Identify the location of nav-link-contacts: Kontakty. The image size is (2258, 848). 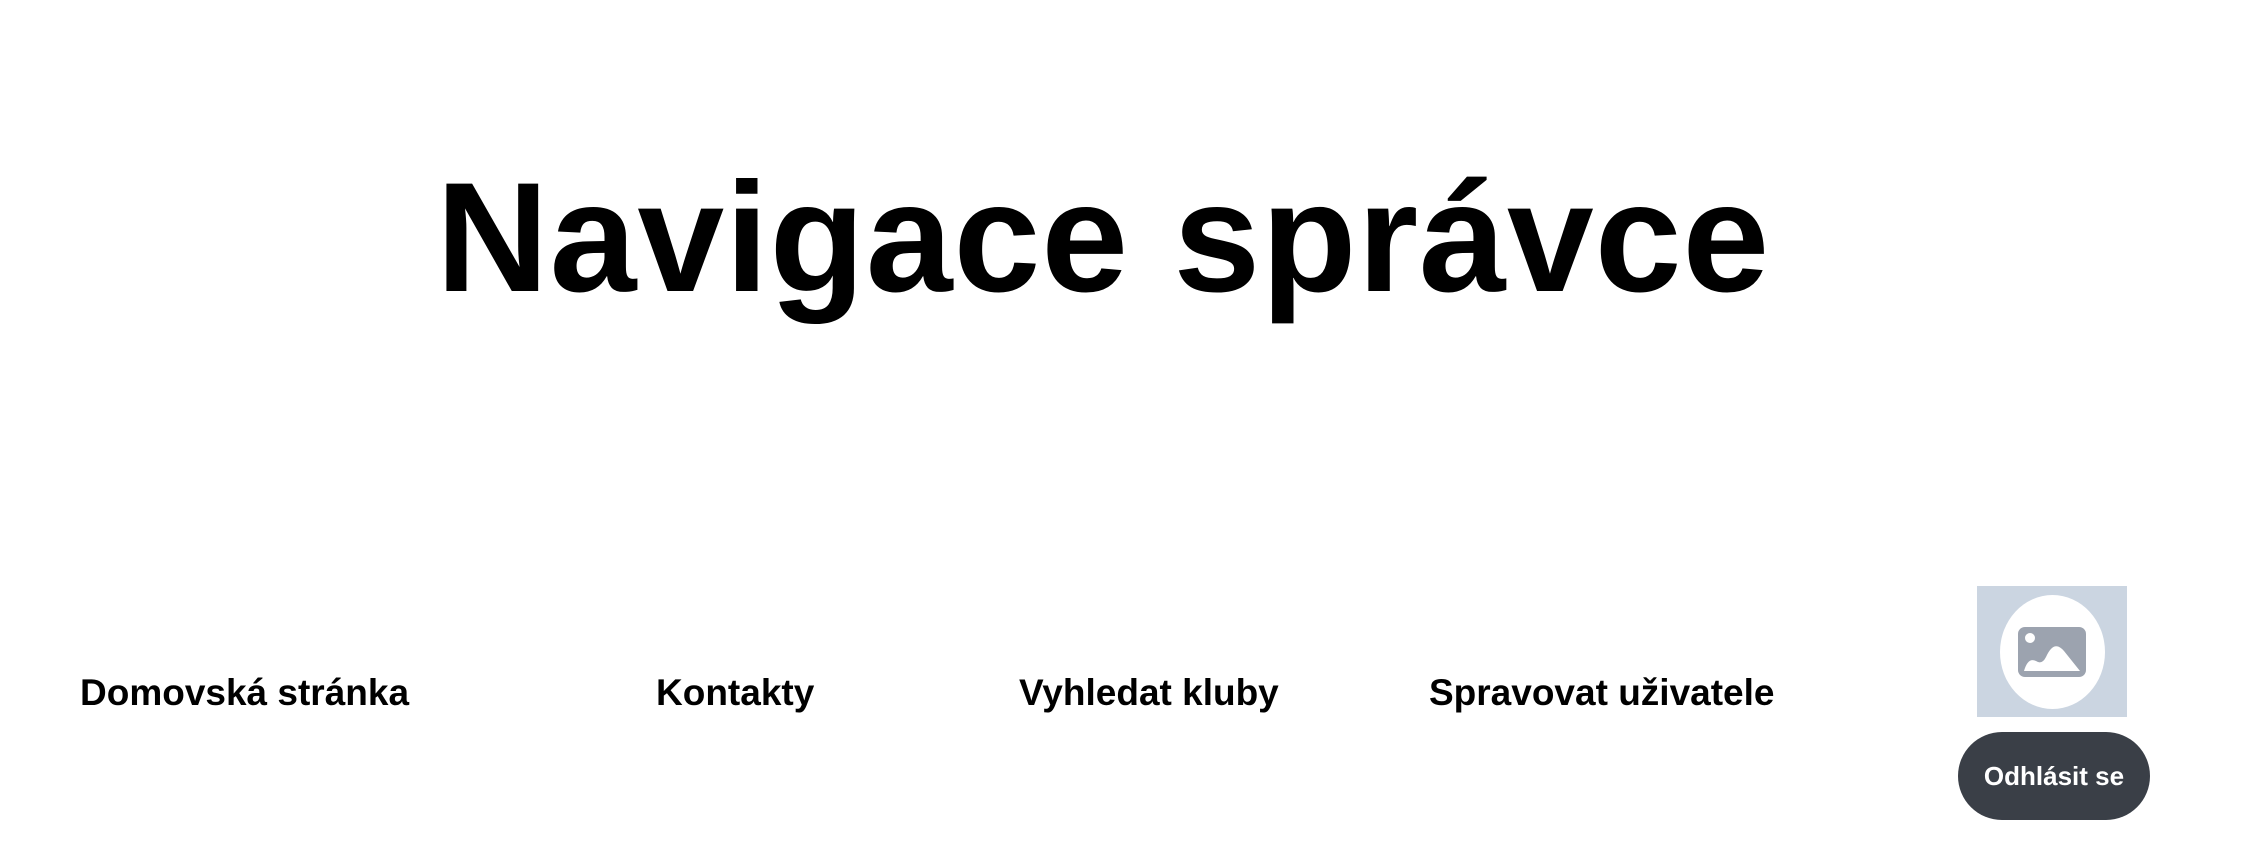
(735, 692).